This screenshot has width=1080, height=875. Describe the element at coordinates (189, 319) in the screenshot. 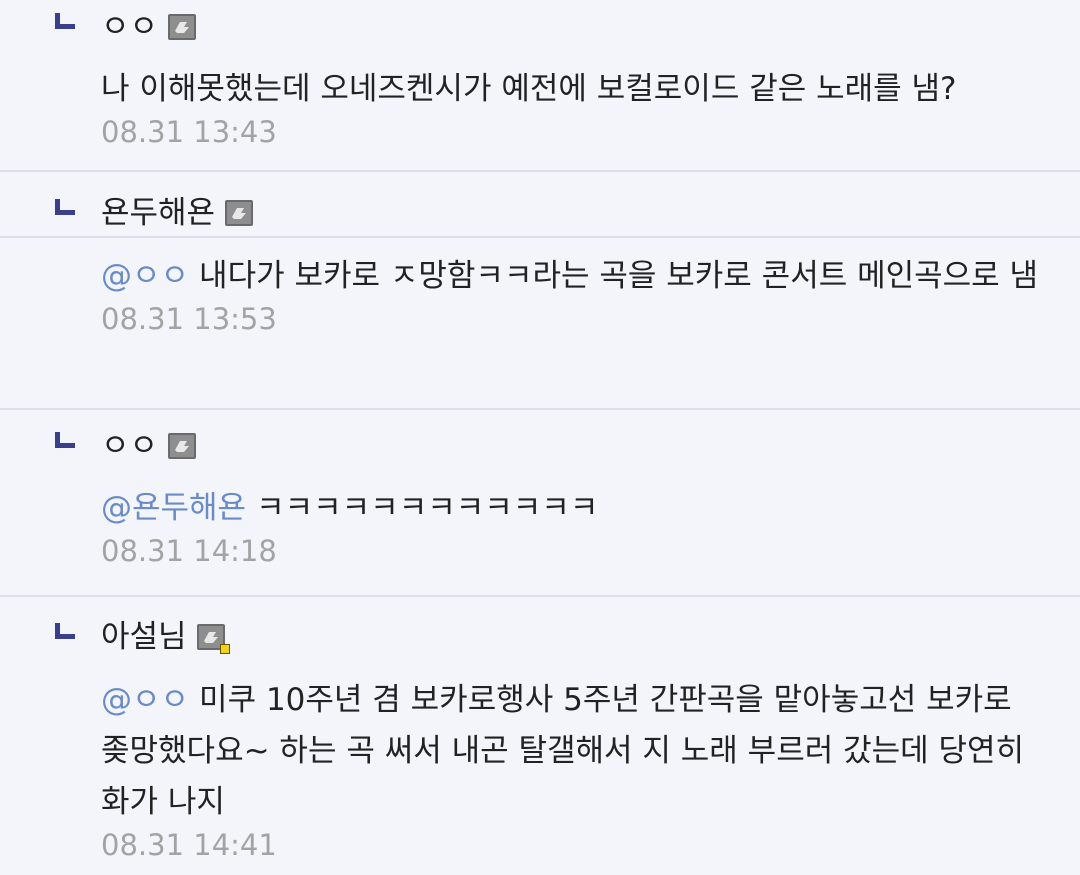

I see `comment-date: 08.31 13:53` at that location.